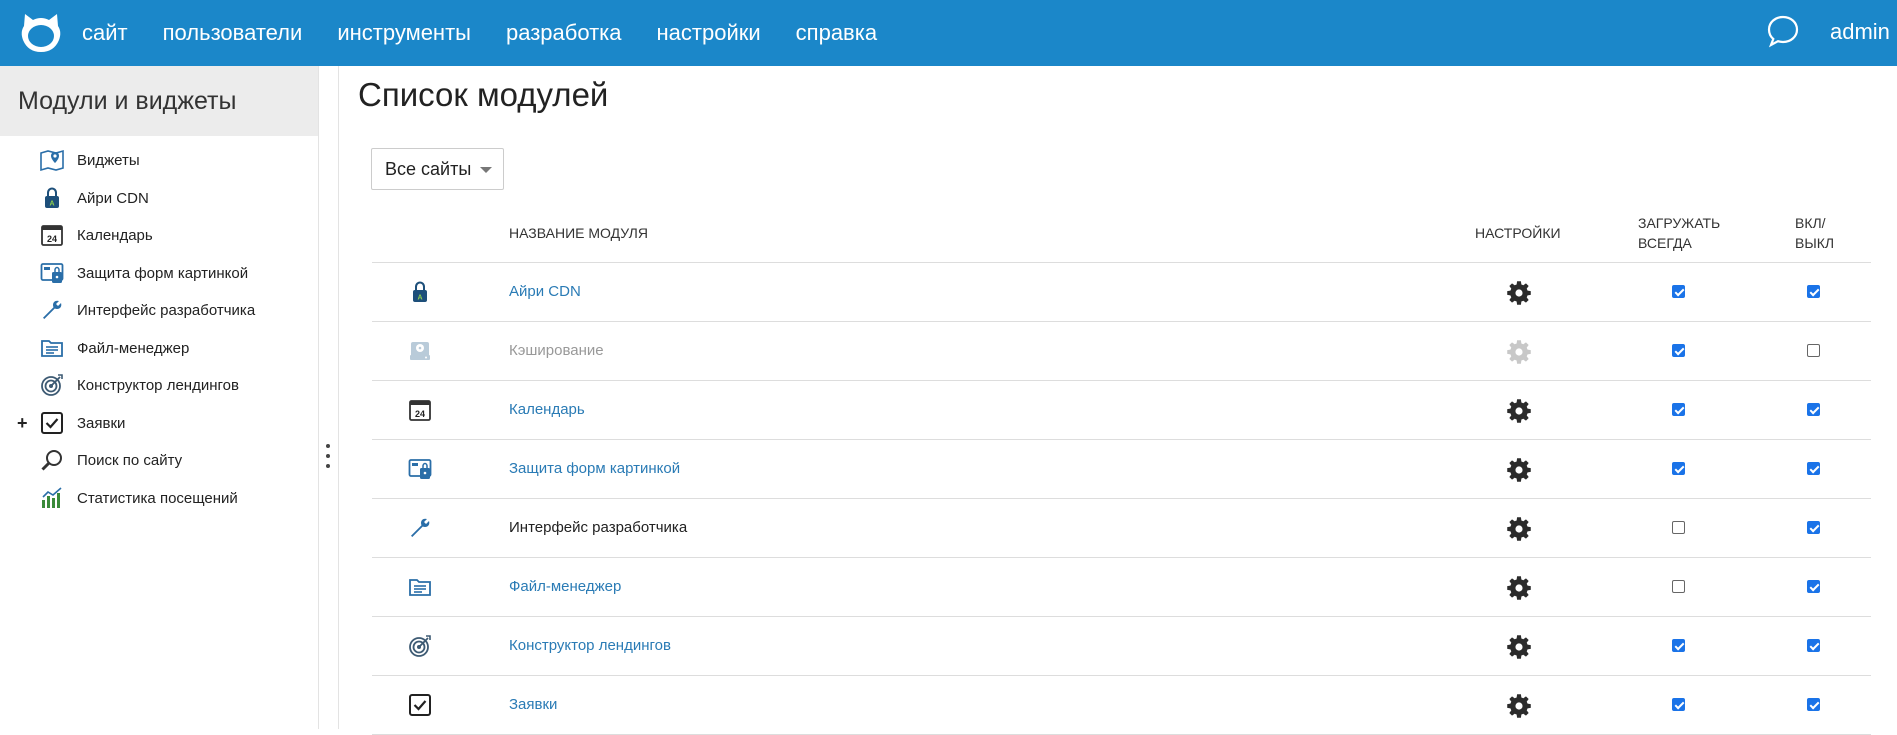  Describe the element at coordinates (545, 291) in the screenshot. I see `module-name-link: Айри CDN` at that location.